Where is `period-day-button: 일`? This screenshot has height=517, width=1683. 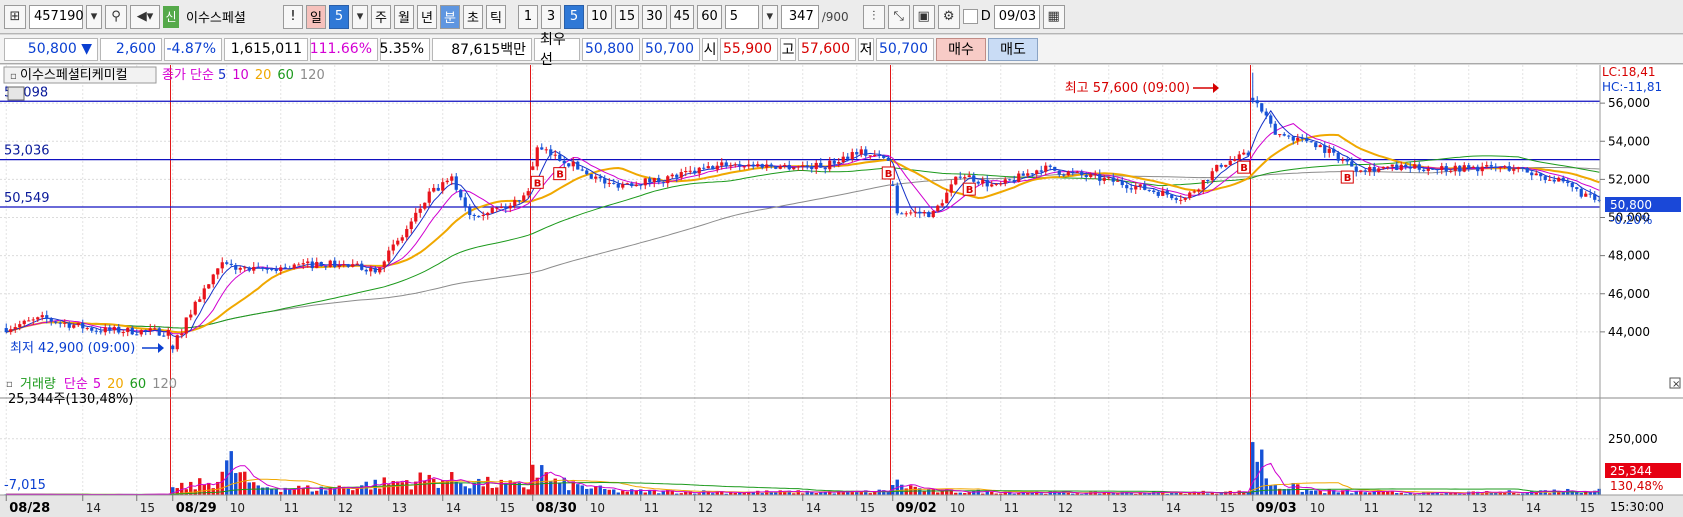 period-day-button: 일 is located at coordinates (316, 16).